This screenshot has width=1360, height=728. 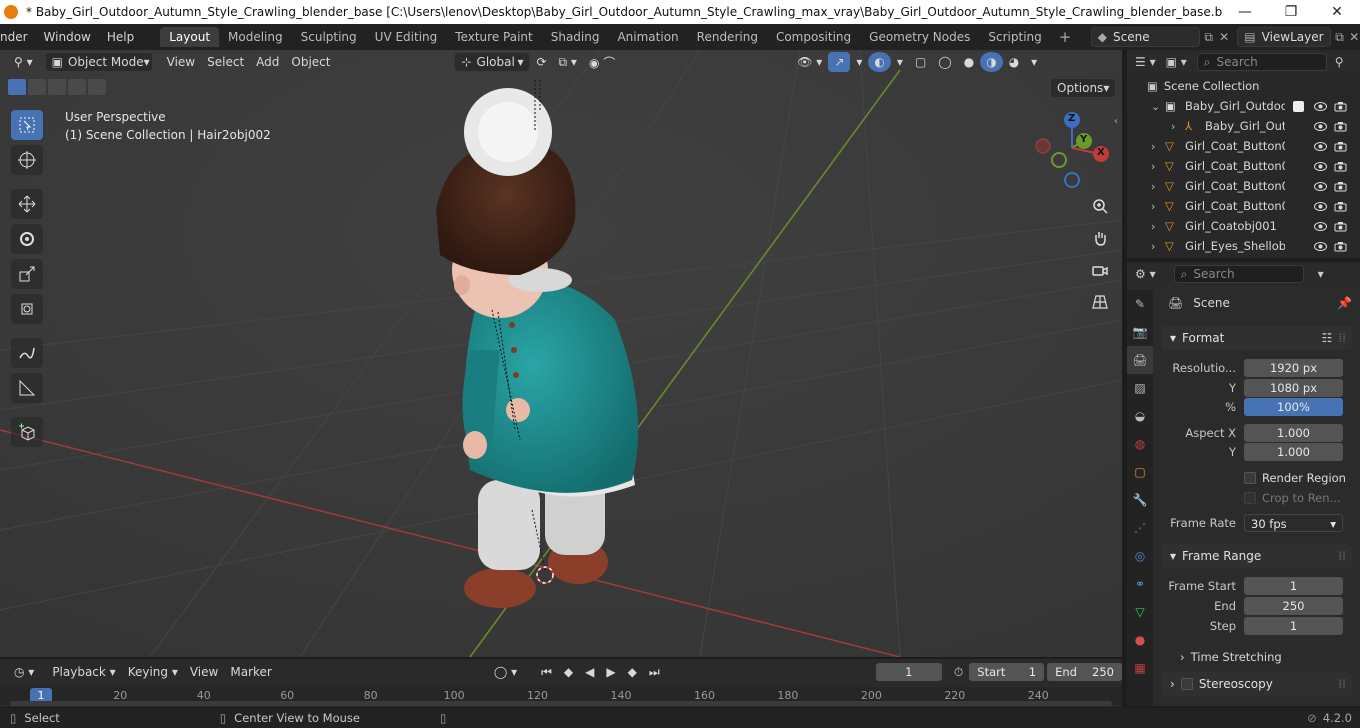 I want to click on stereoscopy-checkbox, so click(x=1186, y=684).